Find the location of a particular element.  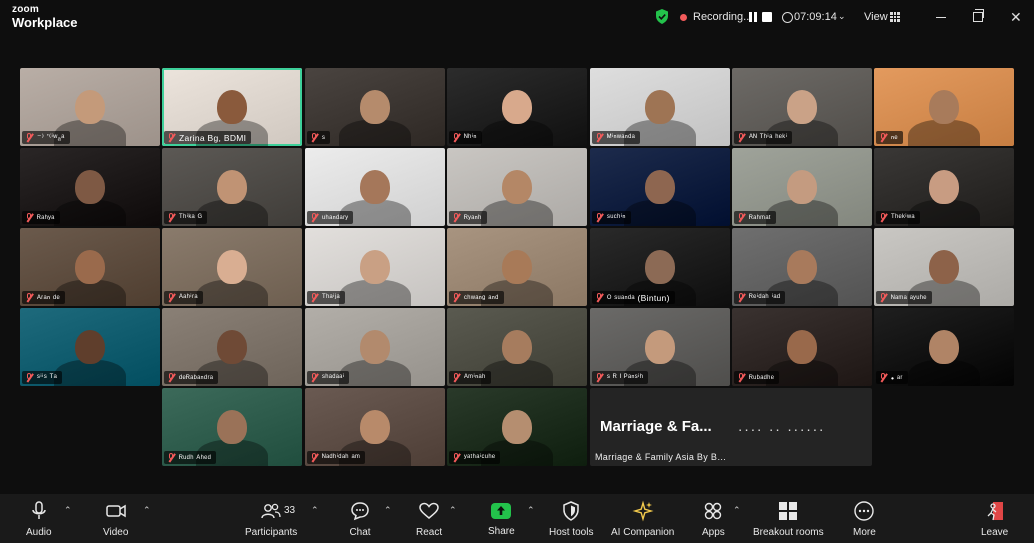

participant-tile: ᴬᵐⁱⁿᵃʰ is located at coordinates (517, 347).